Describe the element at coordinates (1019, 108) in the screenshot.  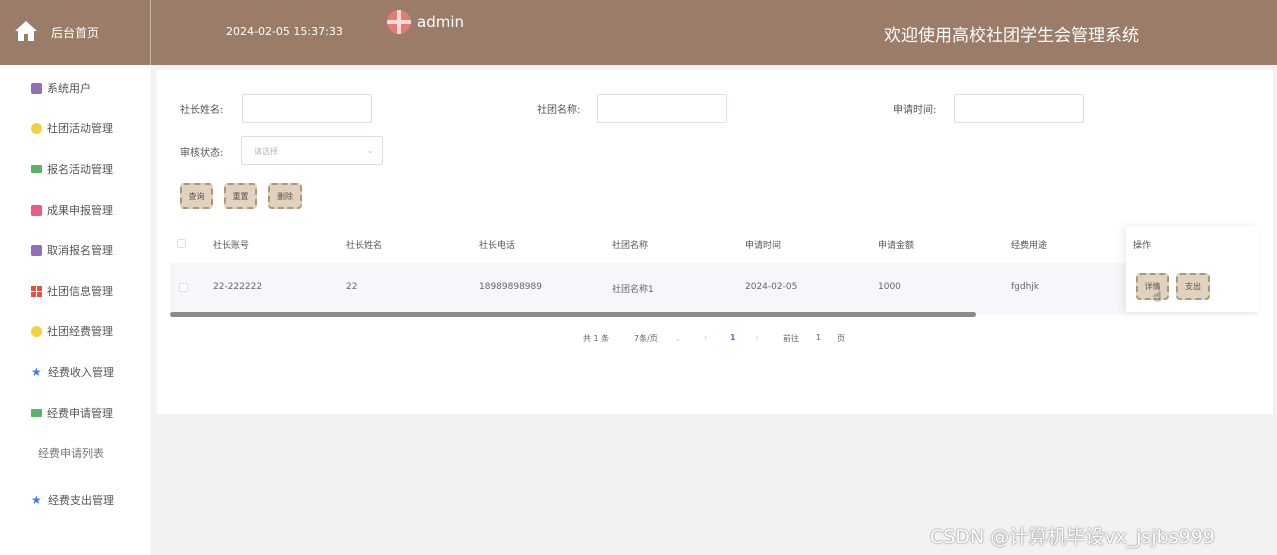
I see `apply-time-input` at that location.